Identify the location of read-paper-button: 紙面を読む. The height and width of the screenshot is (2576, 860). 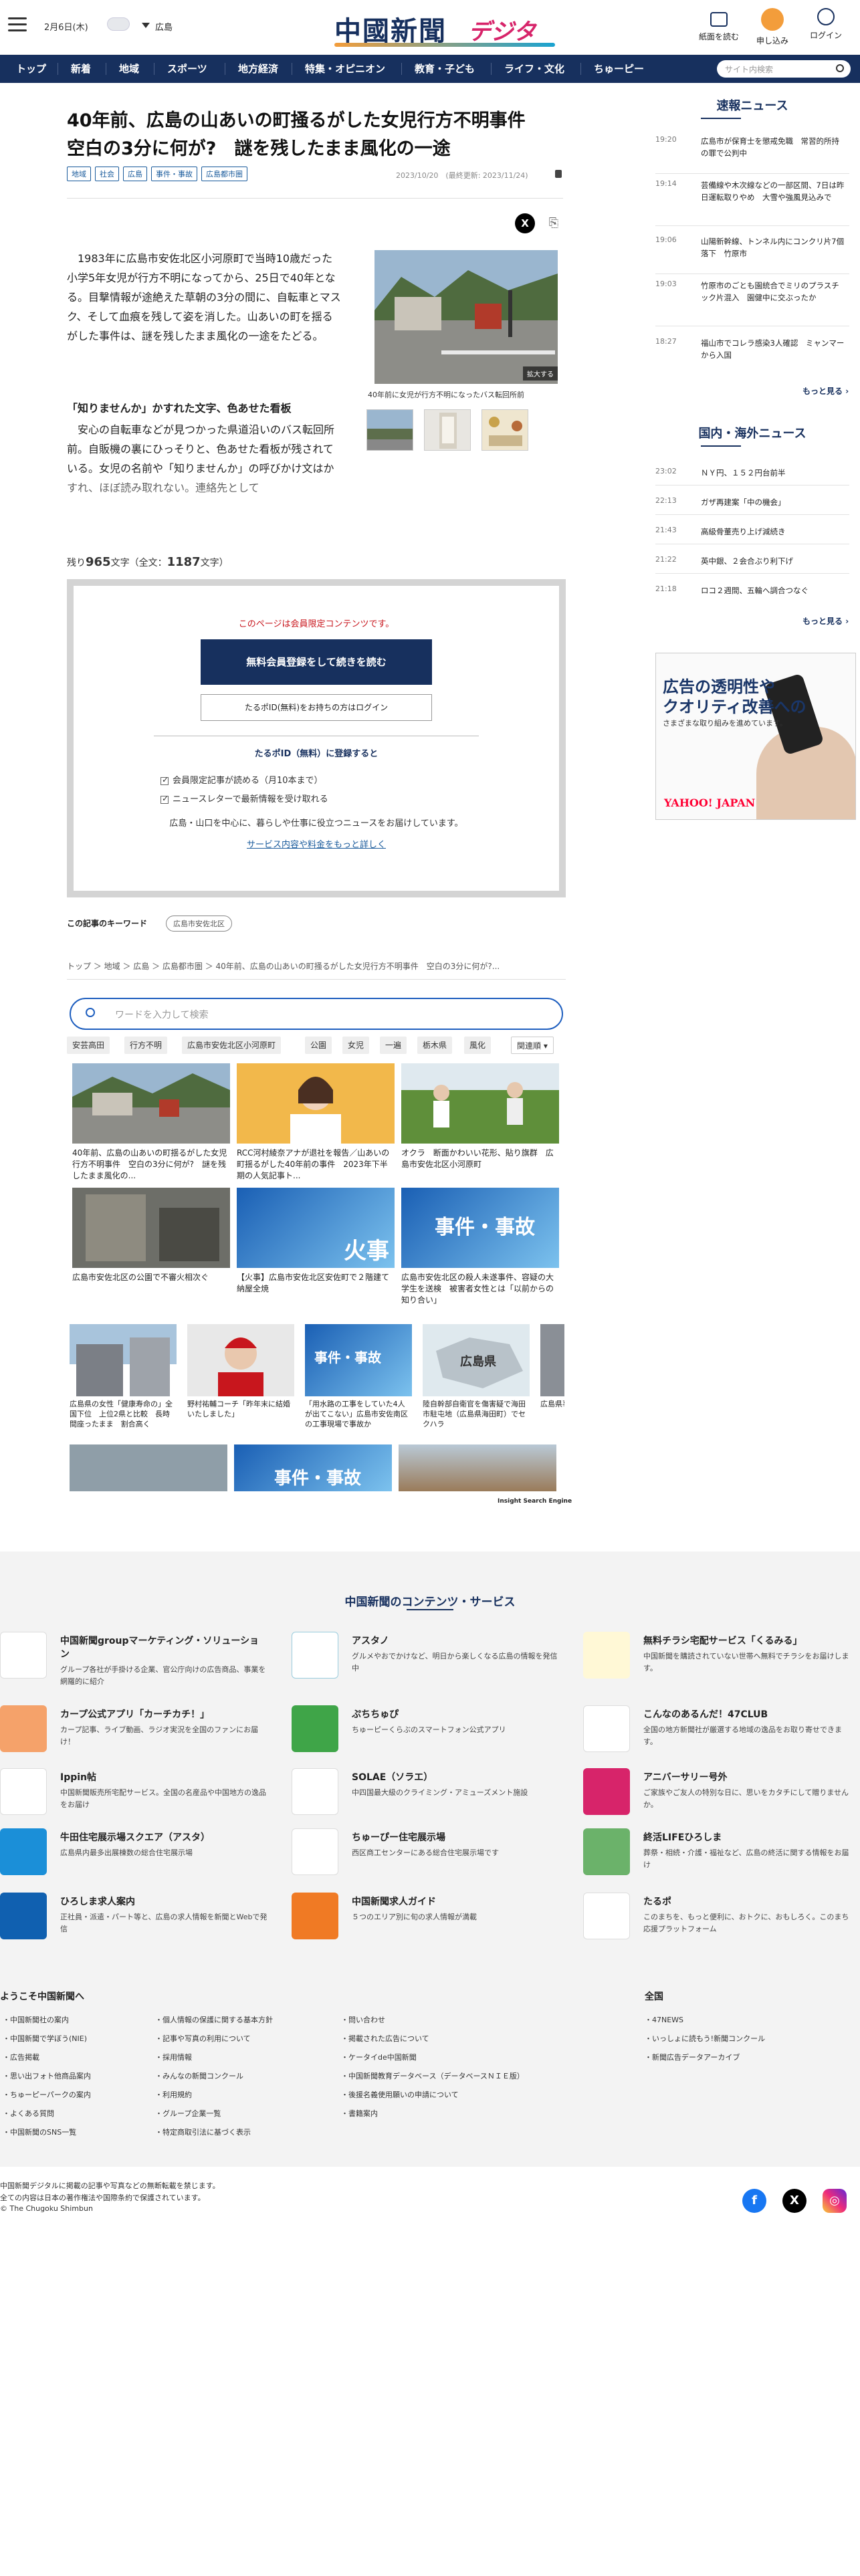
(718, 25).